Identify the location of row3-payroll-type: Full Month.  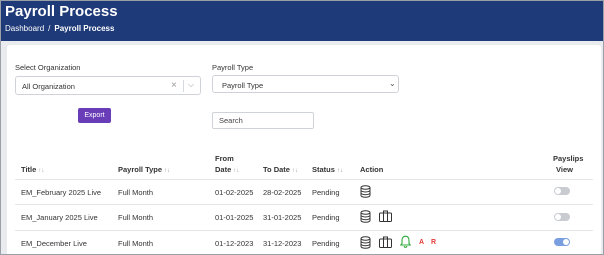
(136, 243).